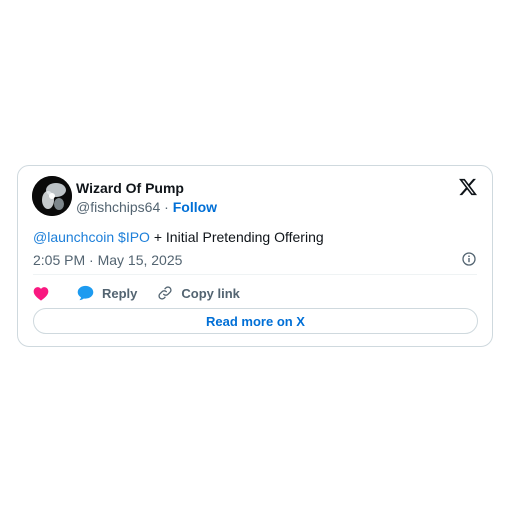 This screenshot has width=512, height=512. I want to click on avatar, so click(52, 196).